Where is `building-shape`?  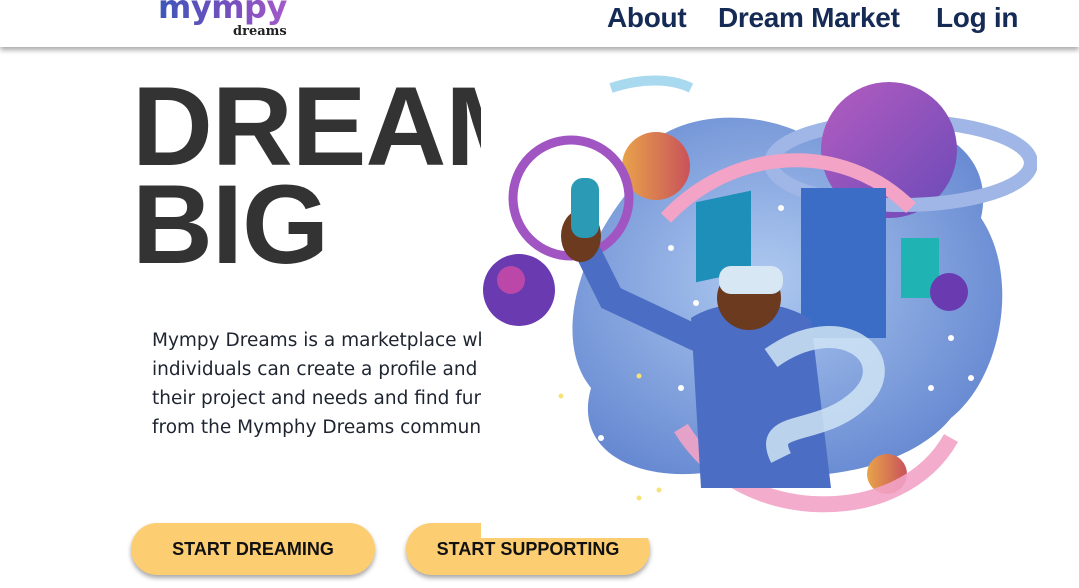 building-shape is located at coordinates (843, 263).